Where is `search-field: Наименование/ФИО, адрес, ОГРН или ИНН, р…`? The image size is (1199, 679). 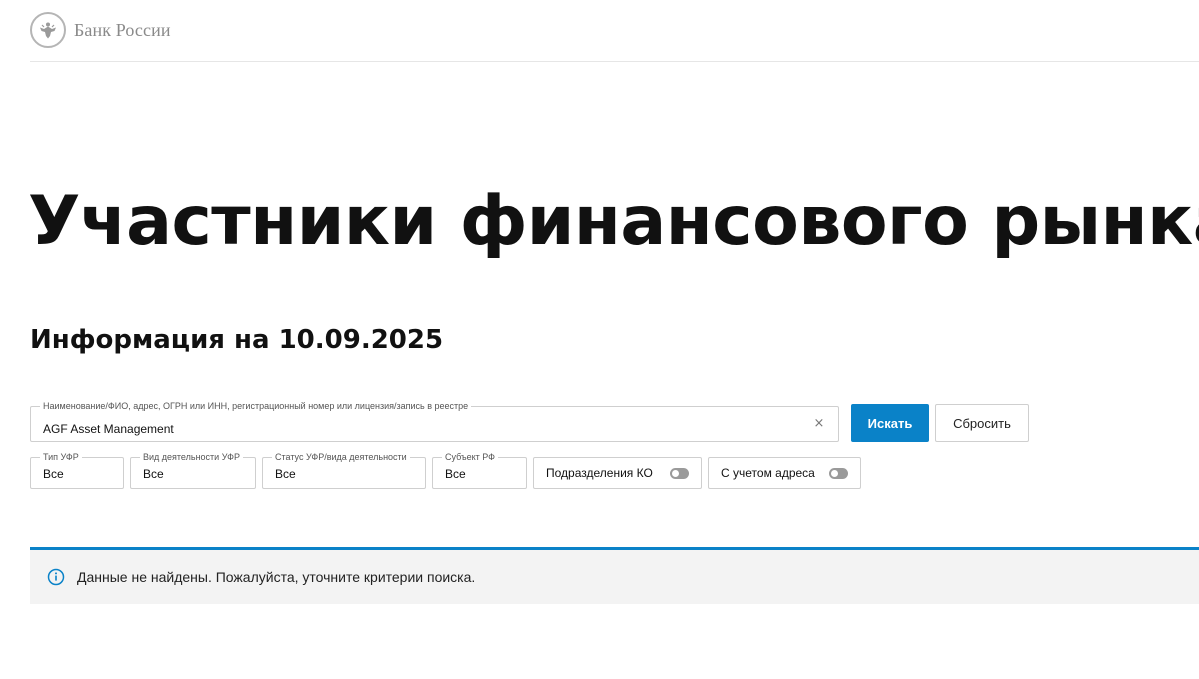
search-field: Наименование/ФИО, адрес, ОГРН или ИНН, р… is located at coordinates (434, 421).